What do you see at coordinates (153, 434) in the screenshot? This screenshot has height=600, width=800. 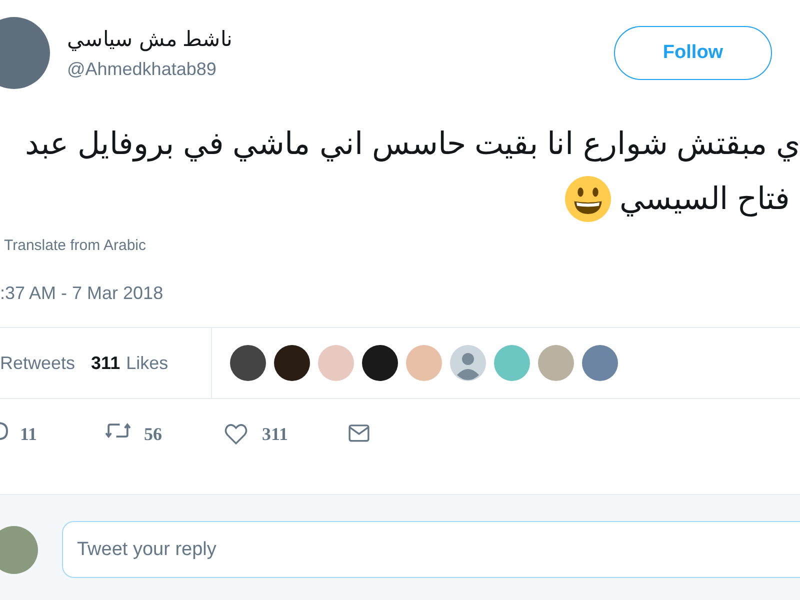 I see `action-count: 56` at bounding box center [153, 434].